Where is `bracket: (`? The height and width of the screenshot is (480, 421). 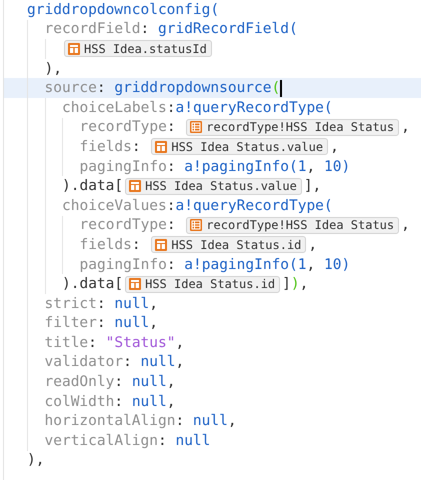 bracket: ( is located at coordinates (276, 88).